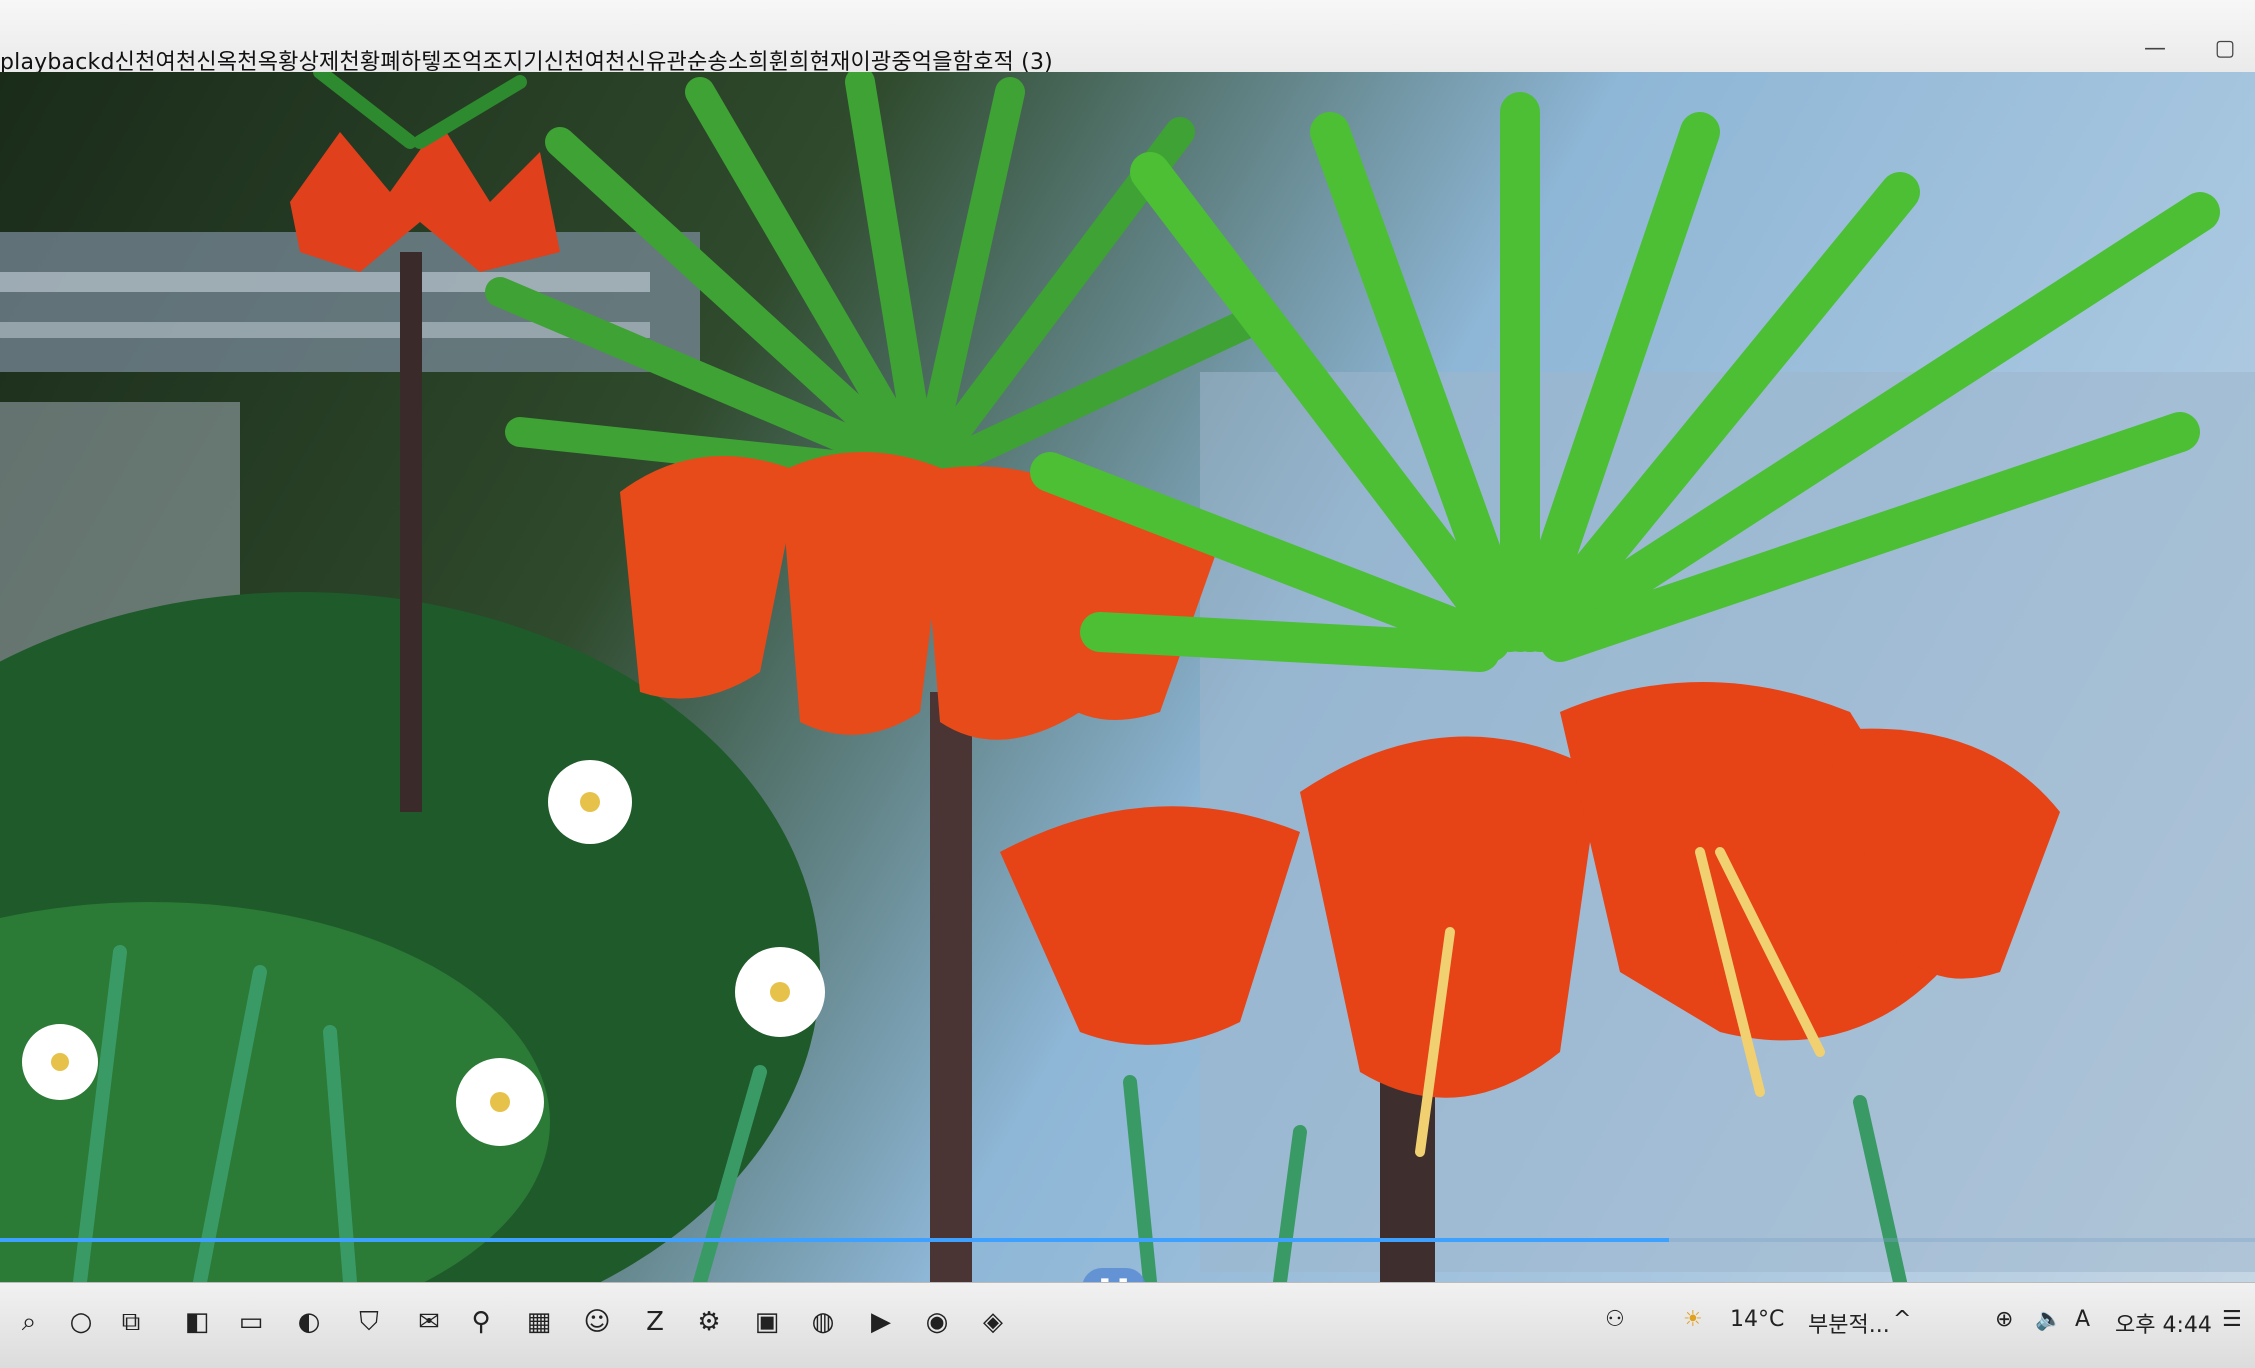  I want to click on office-icon: ◧, so click(197, 1322).